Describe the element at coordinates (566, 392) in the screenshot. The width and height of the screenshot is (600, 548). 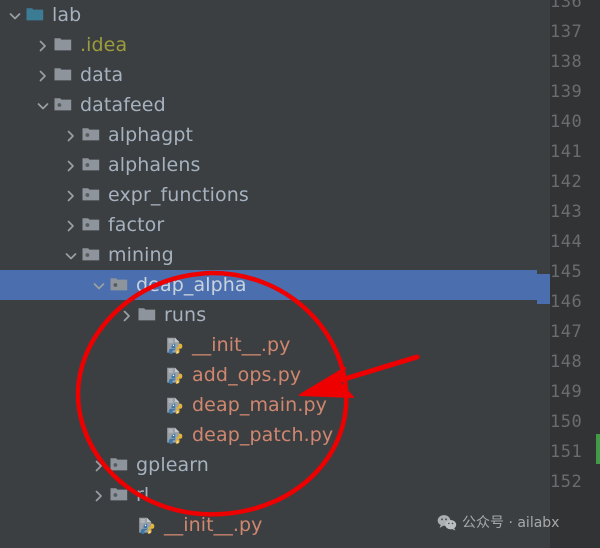
I see `line-number: 149` at that location.